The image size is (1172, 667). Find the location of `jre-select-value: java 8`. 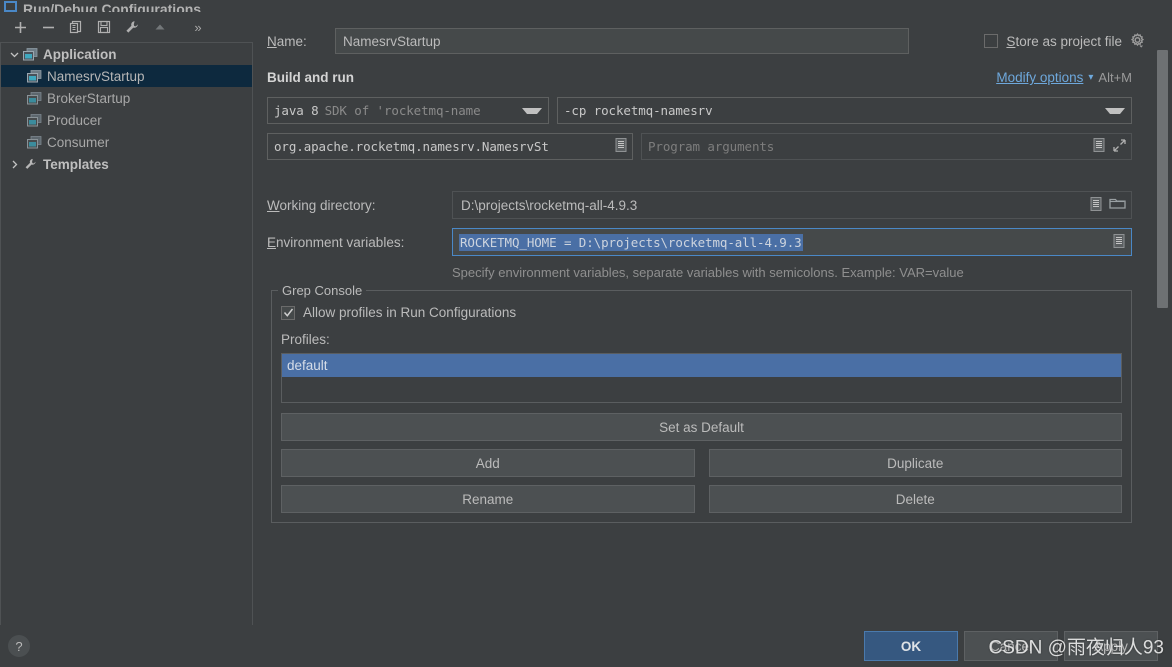

jre-select-value: java 8 is located at coordinates (296, 110).